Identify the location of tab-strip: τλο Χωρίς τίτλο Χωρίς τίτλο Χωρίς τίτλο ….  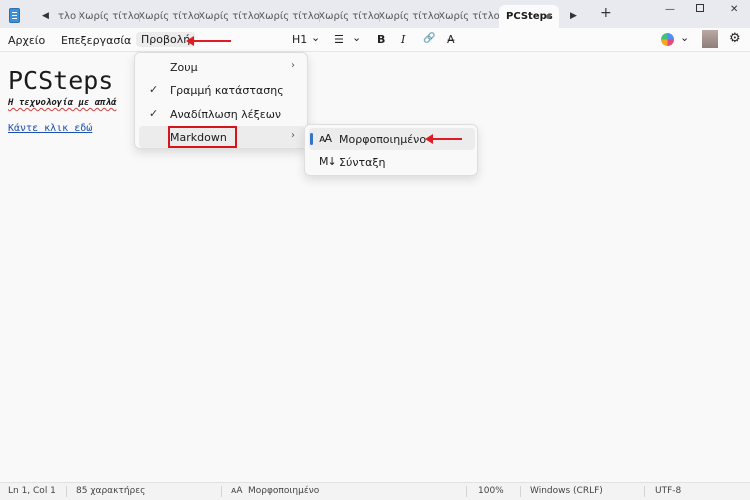
(307, 16).